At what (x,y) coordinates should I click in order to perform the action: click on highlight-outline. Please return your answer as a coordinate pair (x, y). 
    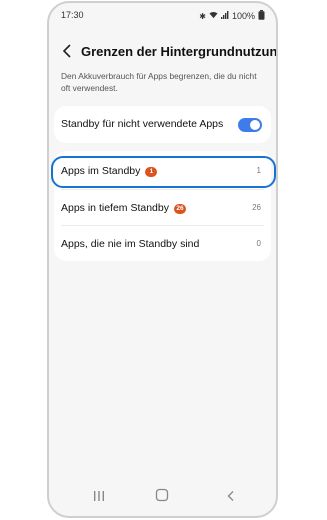
    Looking at the image, I should click on (163, 172).